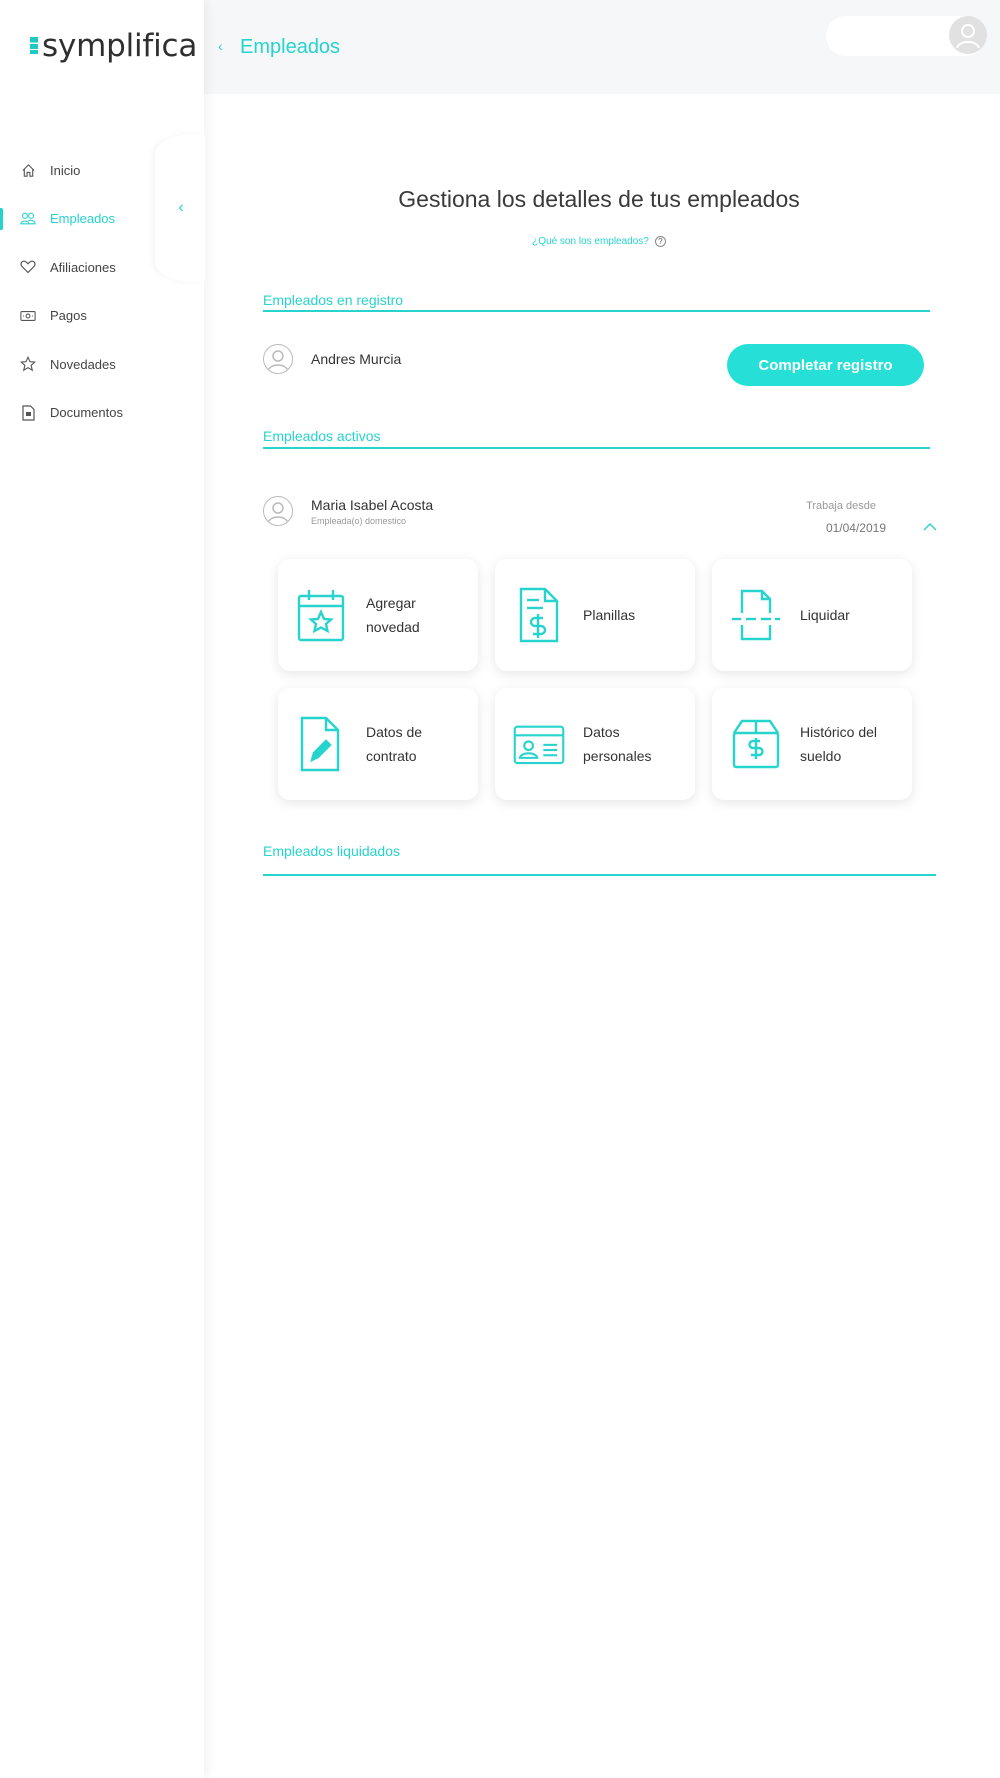 This screenshot has height=1778, width=1000. Describe the element at coordinates (756, 744) in the screenshot. I see `box-dollar-icon` at that location.